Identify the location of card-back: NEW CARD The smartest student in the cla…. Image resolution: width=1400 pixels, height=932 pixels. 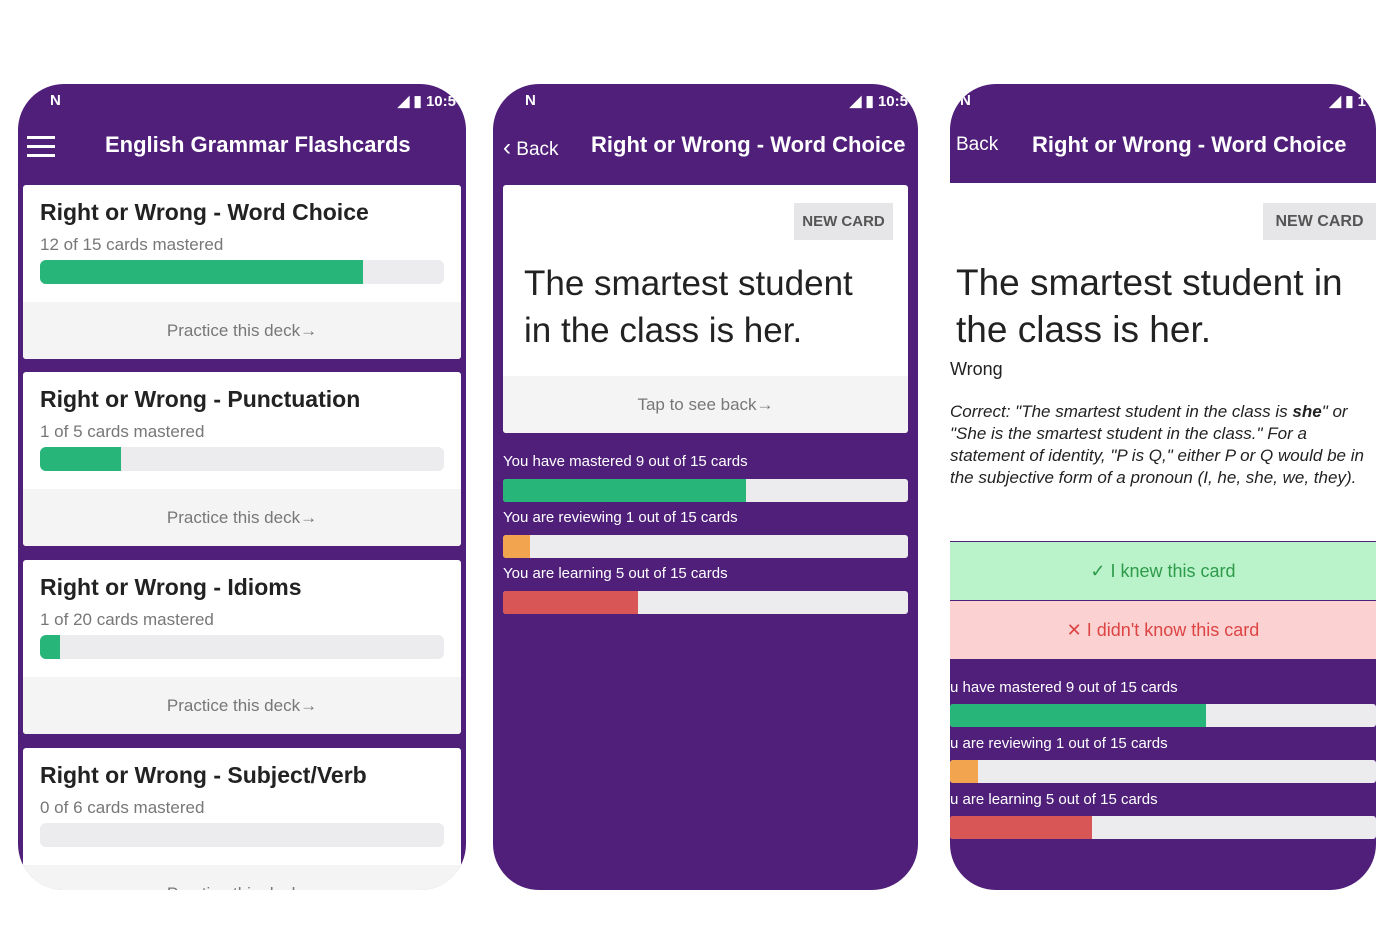
(1163, 362).